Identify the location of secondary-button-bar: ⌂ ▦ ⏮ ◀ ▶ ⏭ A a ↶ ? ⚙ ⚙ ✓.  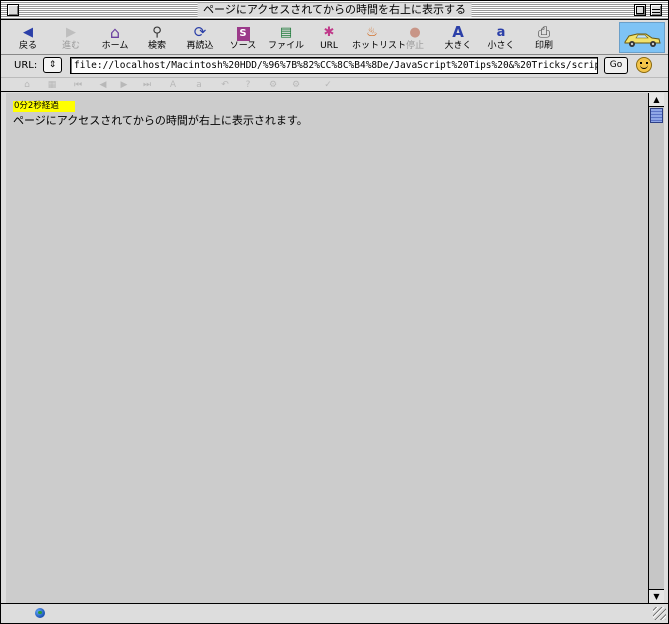
(334, 84).